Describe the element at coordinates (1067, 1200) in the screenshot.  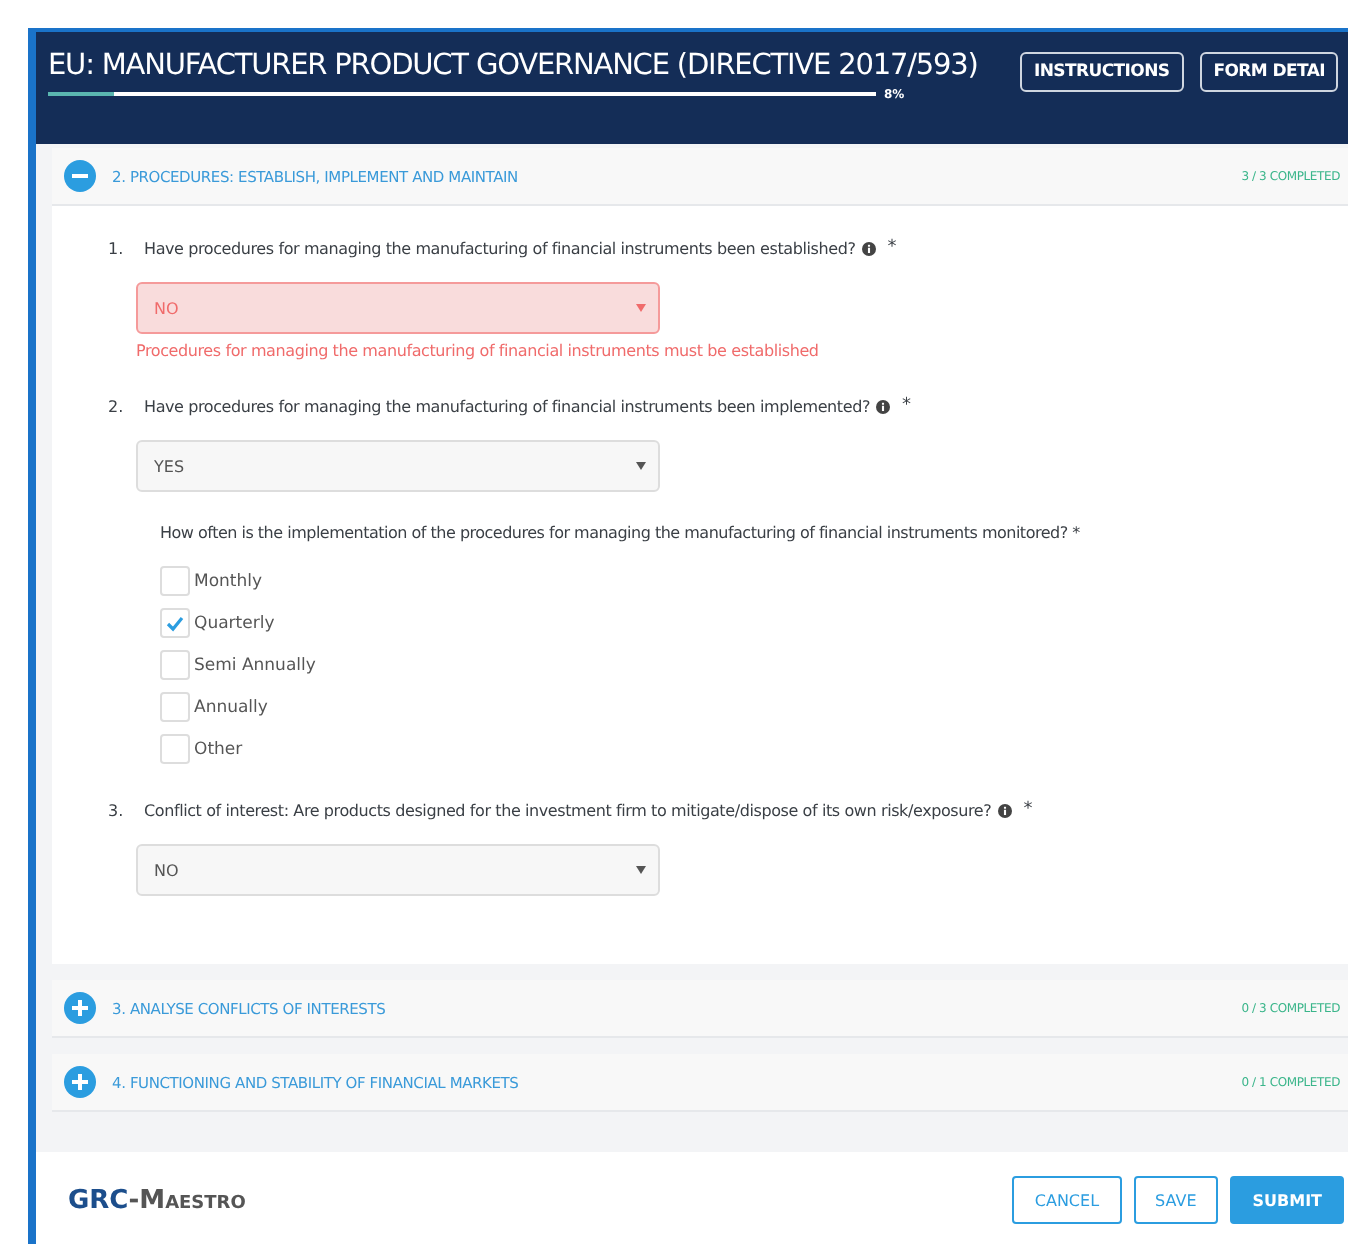
I see `outline-button: CANCEL` at that location.